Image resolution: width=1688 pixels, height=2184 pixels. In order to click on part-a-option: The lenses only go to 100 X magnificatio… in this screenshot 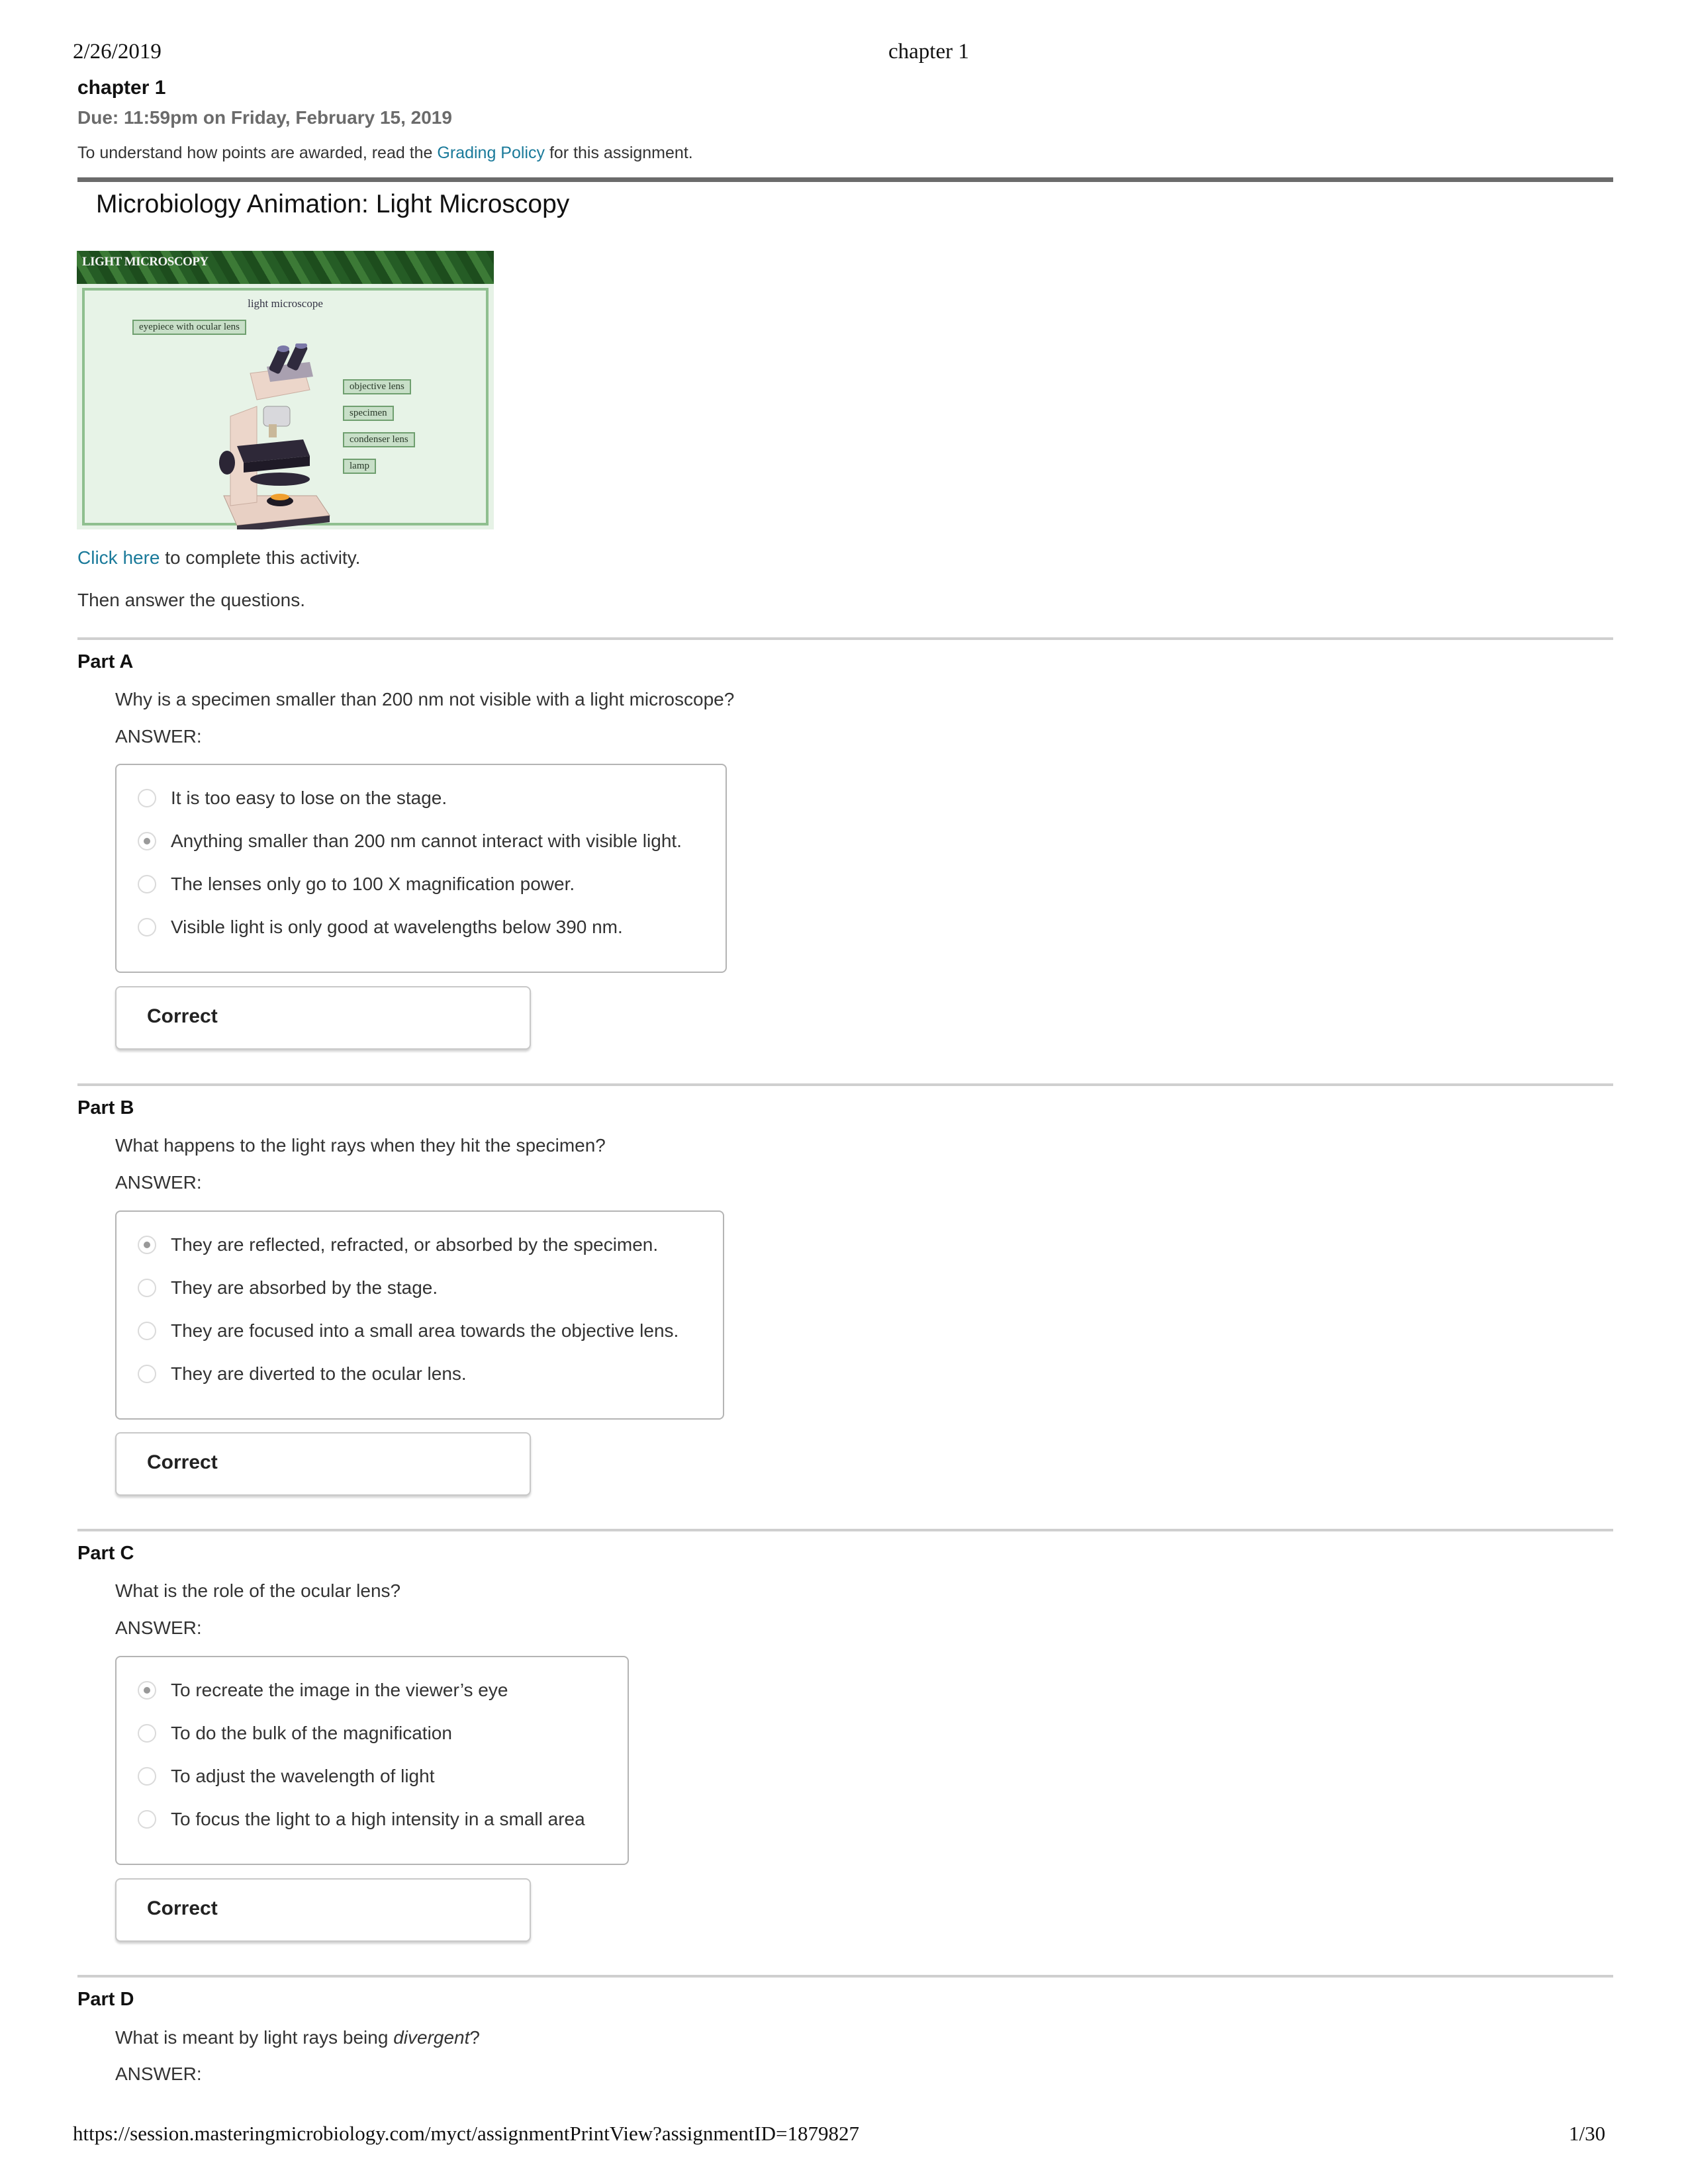, I will do `click(356, 884)`.